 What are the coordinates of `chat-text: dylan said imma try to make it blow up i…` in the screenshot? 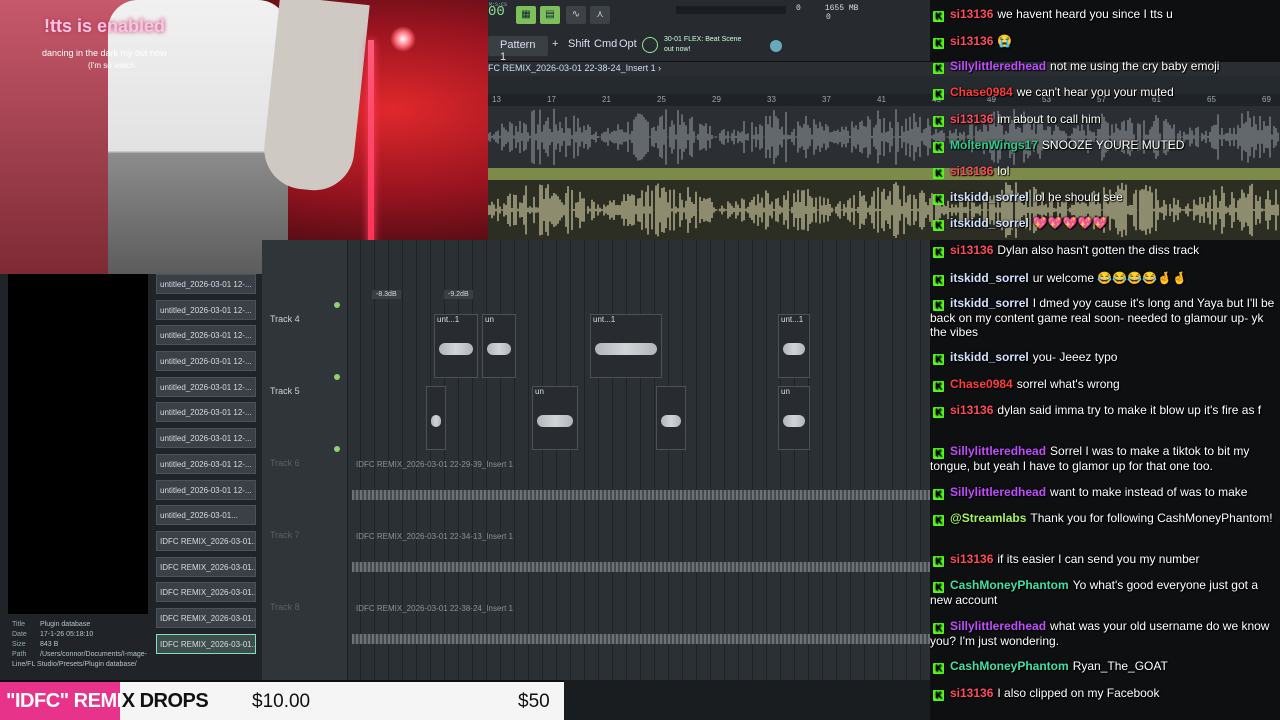 It's located at (1129, 410).